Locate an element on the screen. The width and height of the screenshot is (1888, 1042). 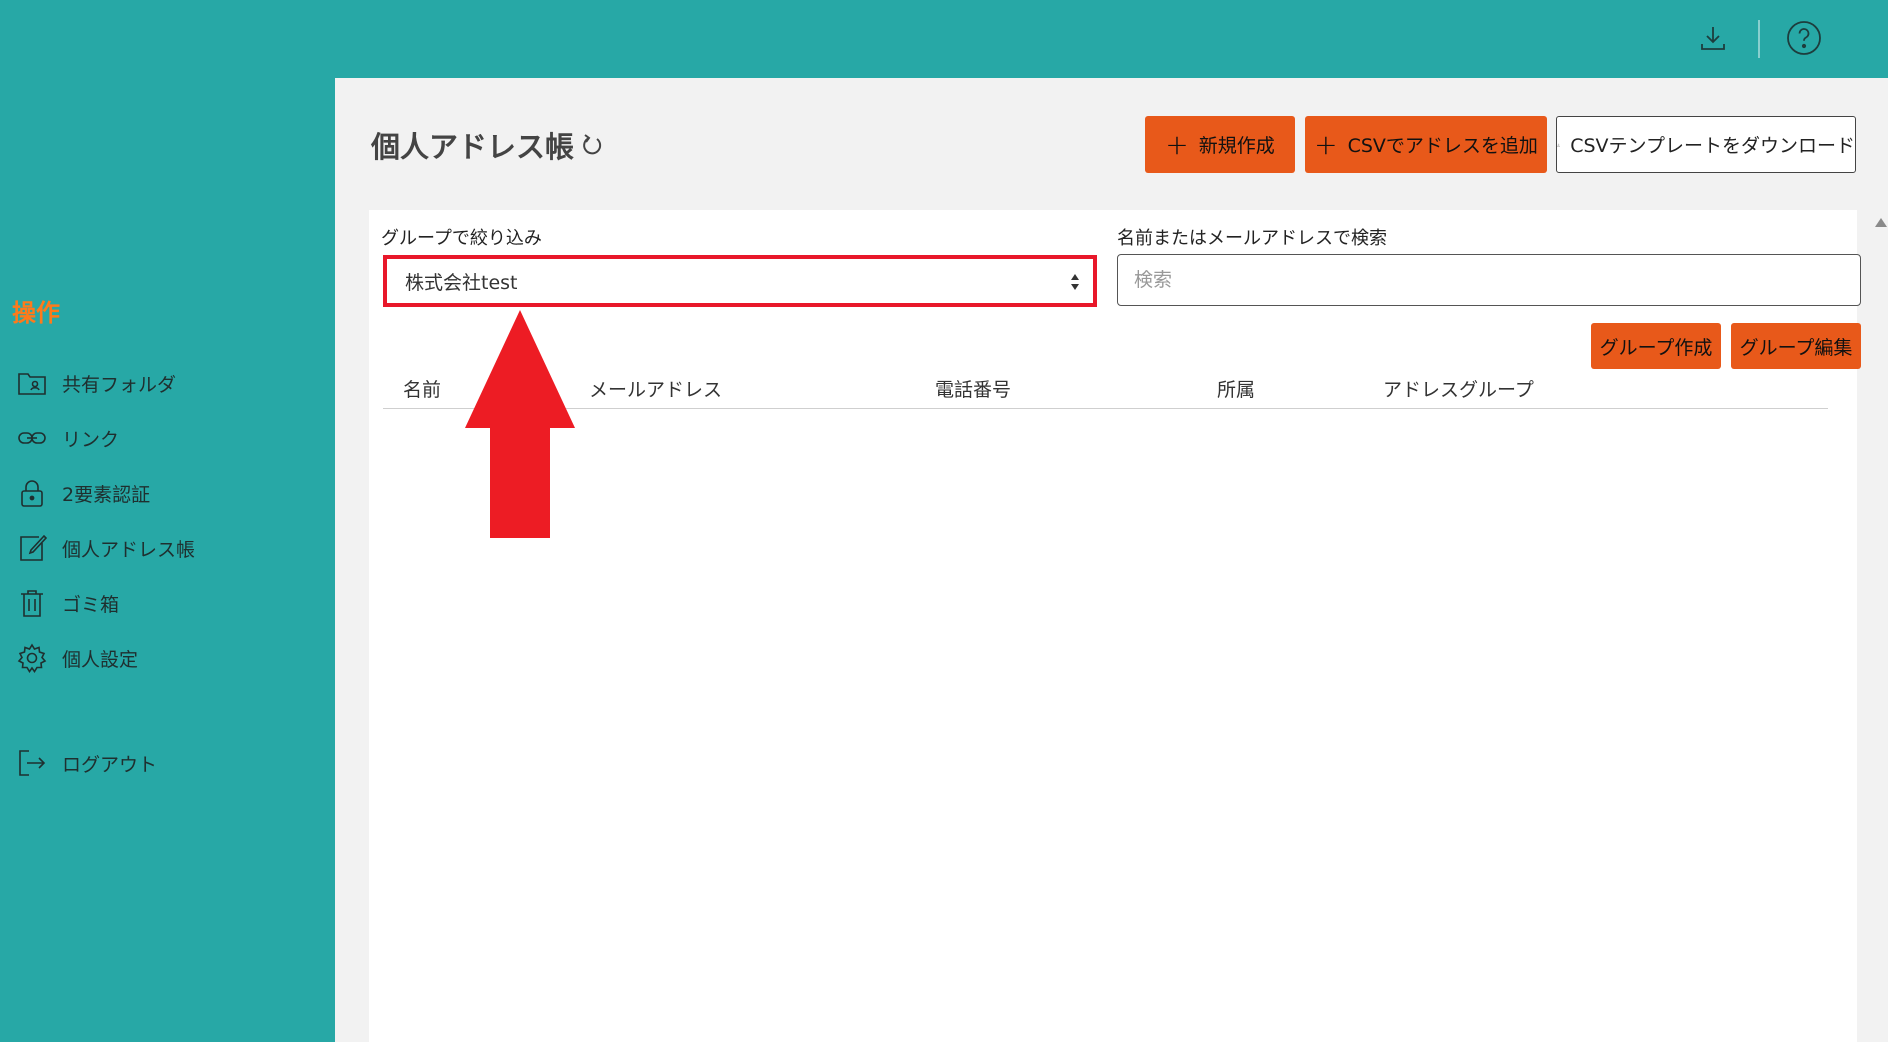
sidebar-item-logout: ログアウト is located at coordinates (86, 763).